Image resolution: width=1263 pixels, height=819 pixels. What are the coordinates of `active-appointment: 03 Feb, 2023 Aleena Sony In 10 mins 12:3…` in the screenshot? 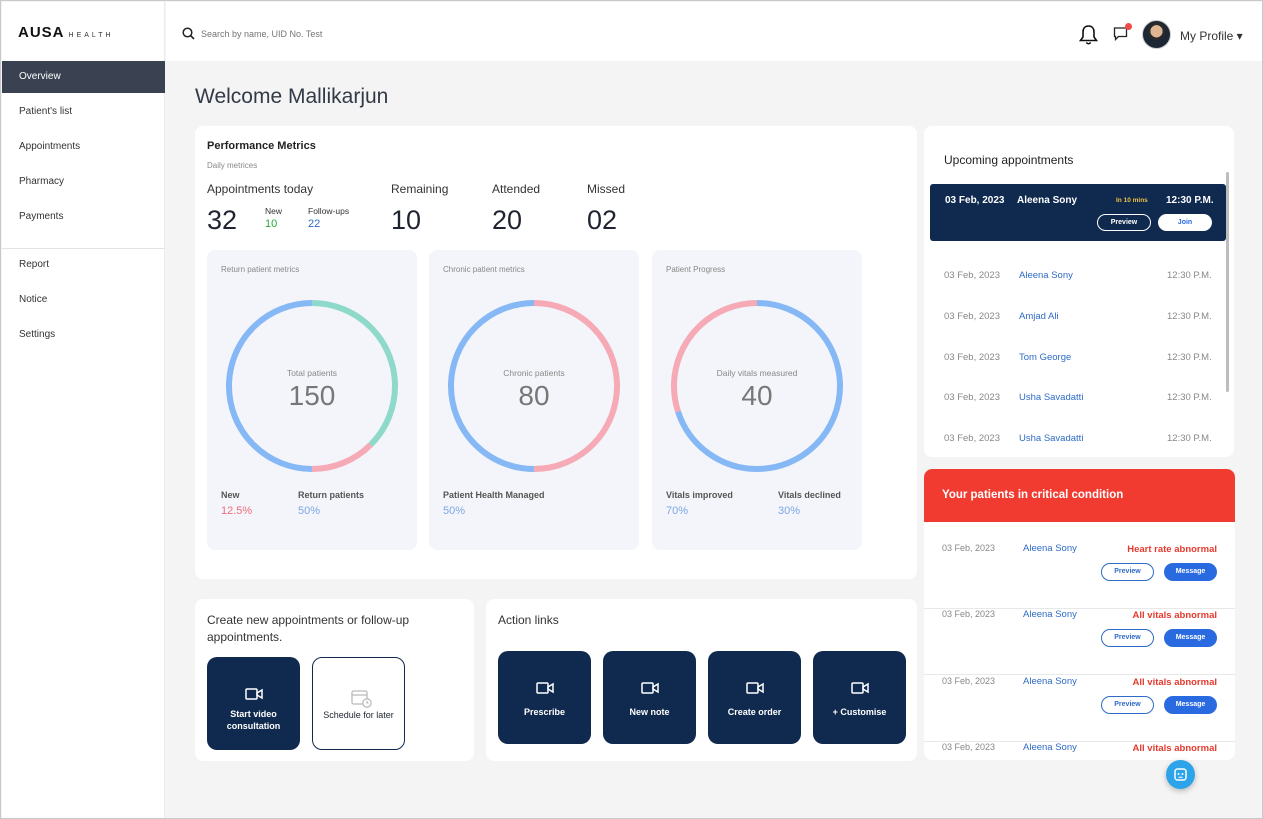 It's located at (1078, 212).